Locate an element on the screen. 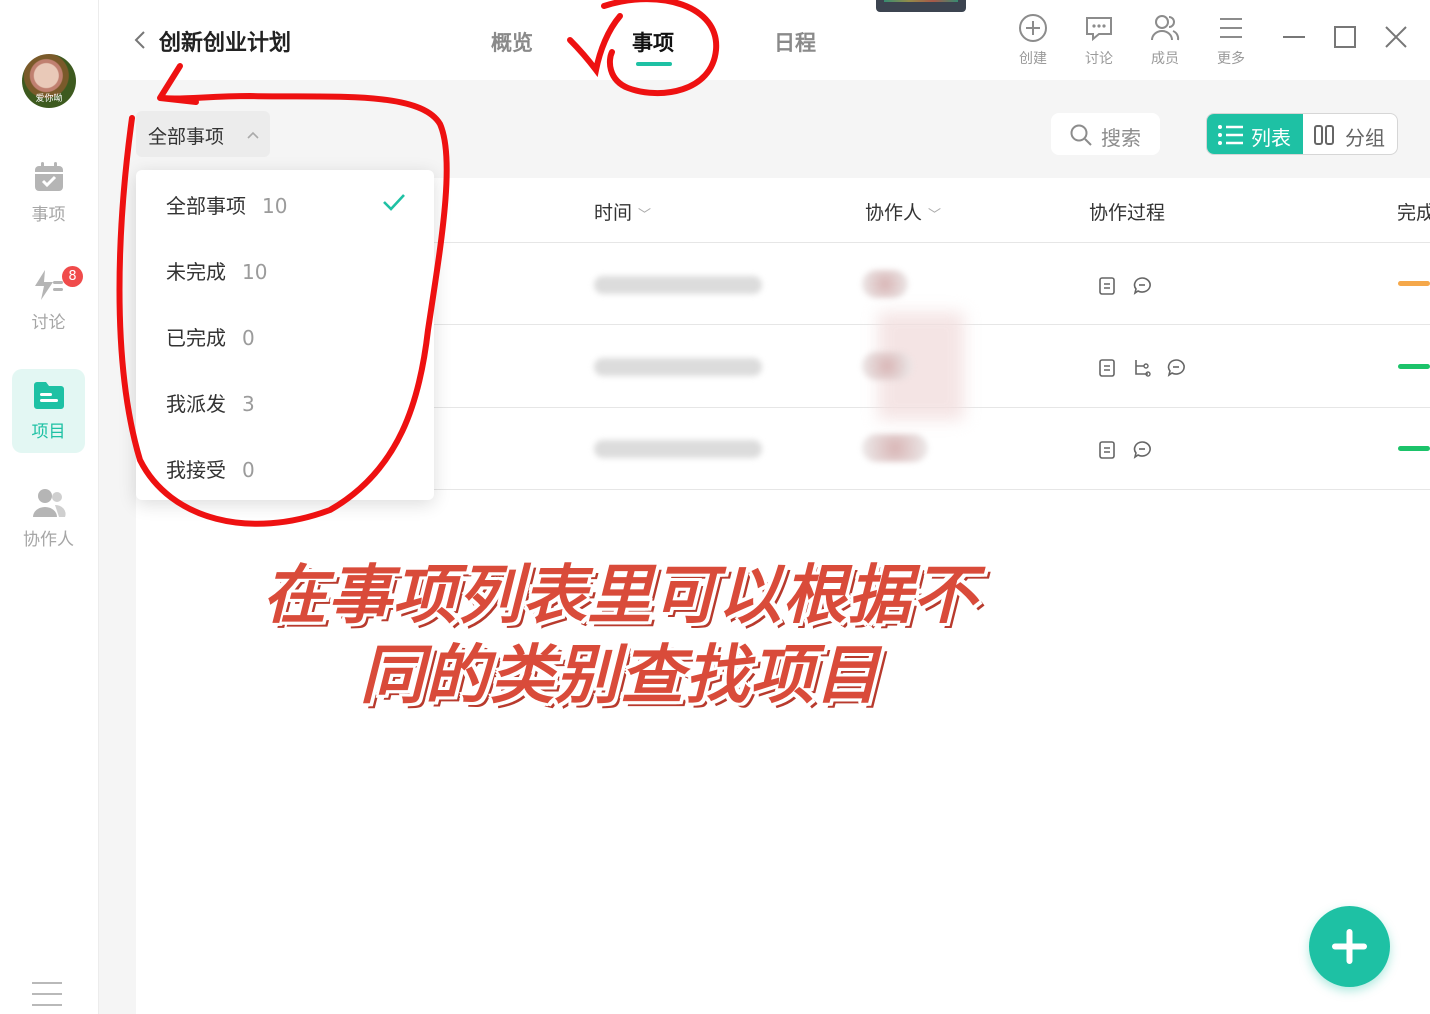 This screenshot has width=1430, height=1014. view-list-label: 列表 is located at coordinates (1271, 138).